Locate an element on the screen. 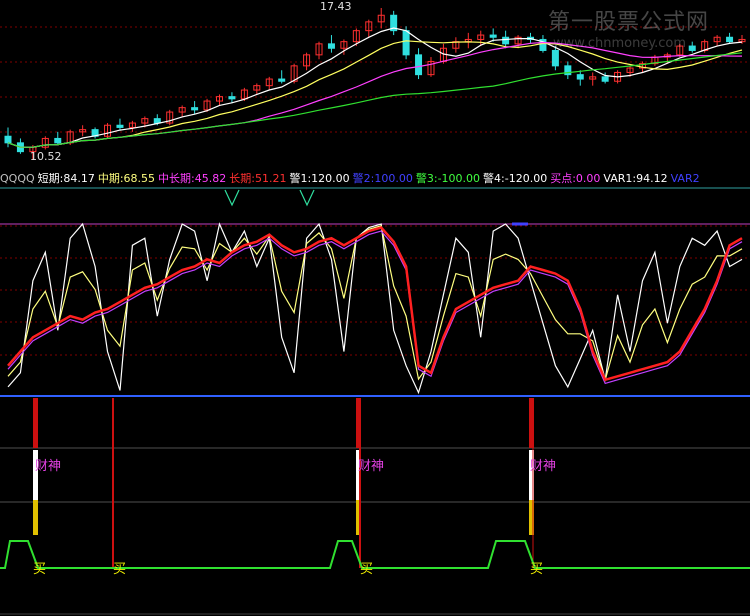  legend-long: 长期:51.21 is located at coordinates (258, 178).